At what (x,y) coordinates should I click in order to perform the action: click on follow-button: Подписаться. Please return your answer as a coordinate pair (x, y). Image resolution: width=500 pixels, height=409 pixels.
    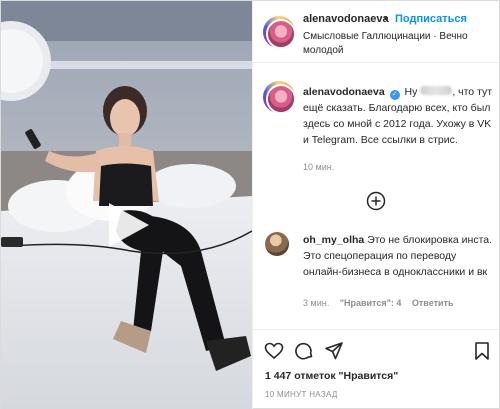
    Looking at the image, I should click on (431, 19).